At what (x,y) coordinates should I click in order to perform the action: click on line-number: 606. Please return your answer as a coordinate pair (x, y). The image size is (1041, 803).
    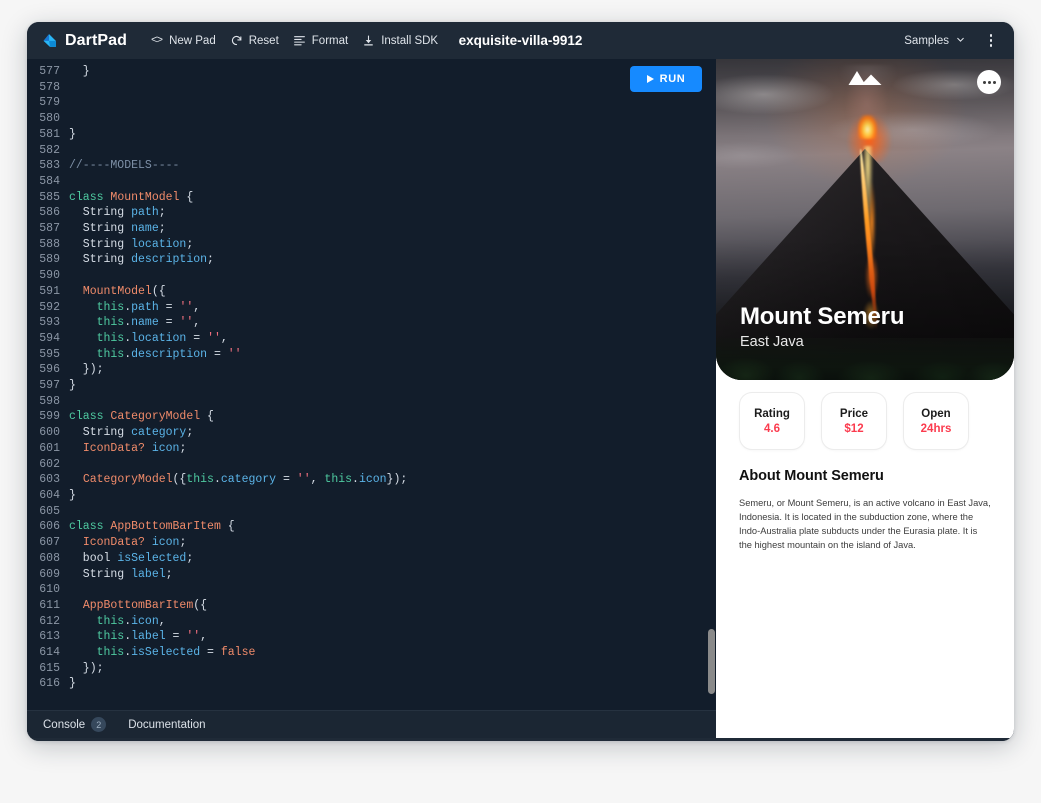
    Looking at the image, I should click on (49, 527).